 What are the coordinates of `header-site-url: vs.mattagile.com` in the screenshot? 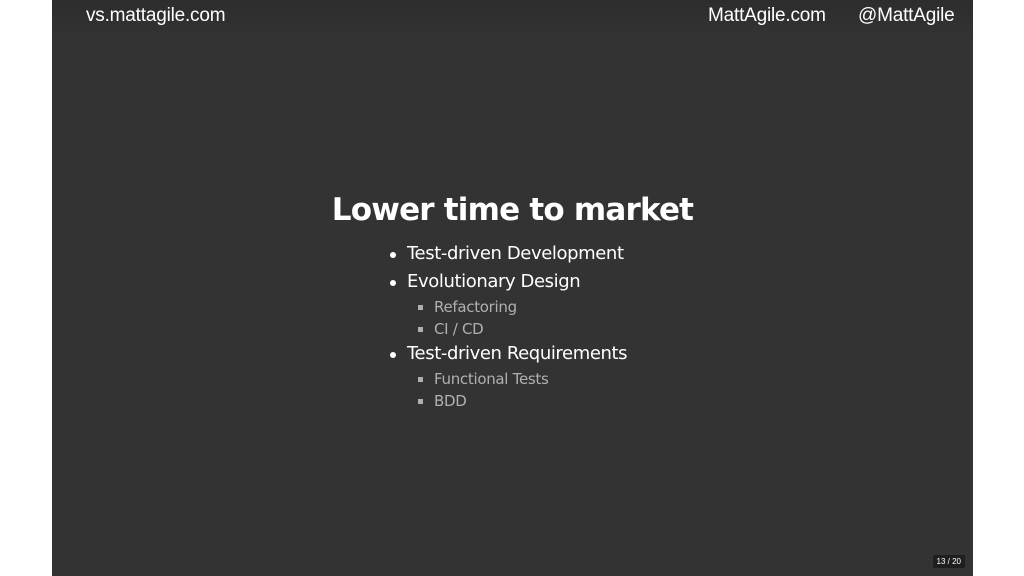 It's located at (156, 15).